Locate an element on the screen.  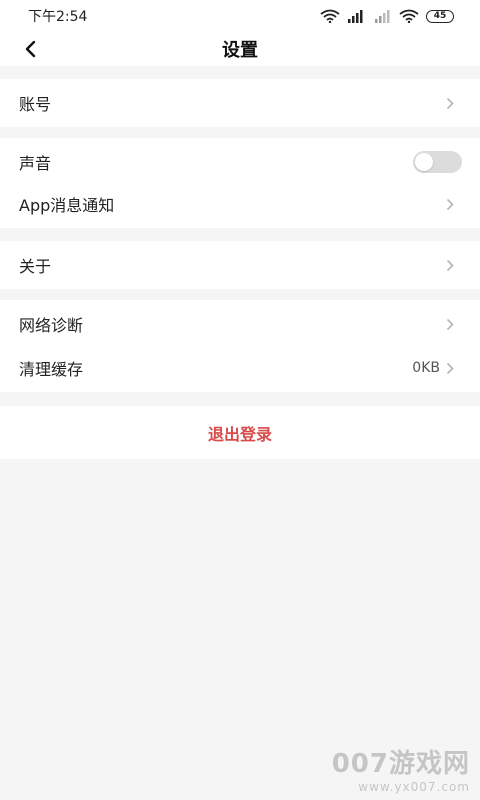
account-group: 账号 is located at coordinates (240, 103).